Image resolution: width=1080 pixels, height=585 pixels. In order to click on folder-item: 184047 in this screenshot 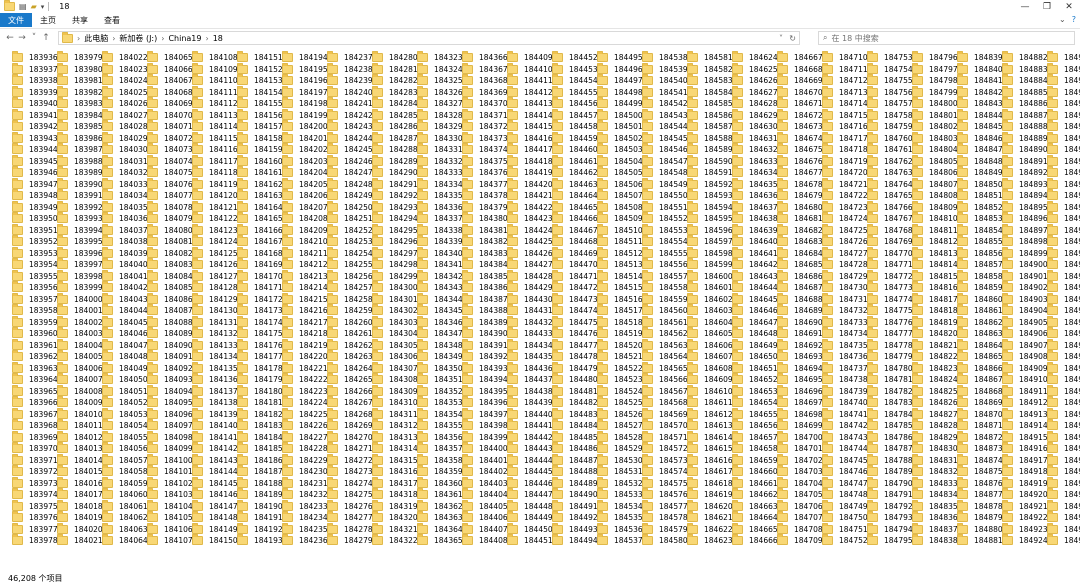, I will do `click(125, 344)`.